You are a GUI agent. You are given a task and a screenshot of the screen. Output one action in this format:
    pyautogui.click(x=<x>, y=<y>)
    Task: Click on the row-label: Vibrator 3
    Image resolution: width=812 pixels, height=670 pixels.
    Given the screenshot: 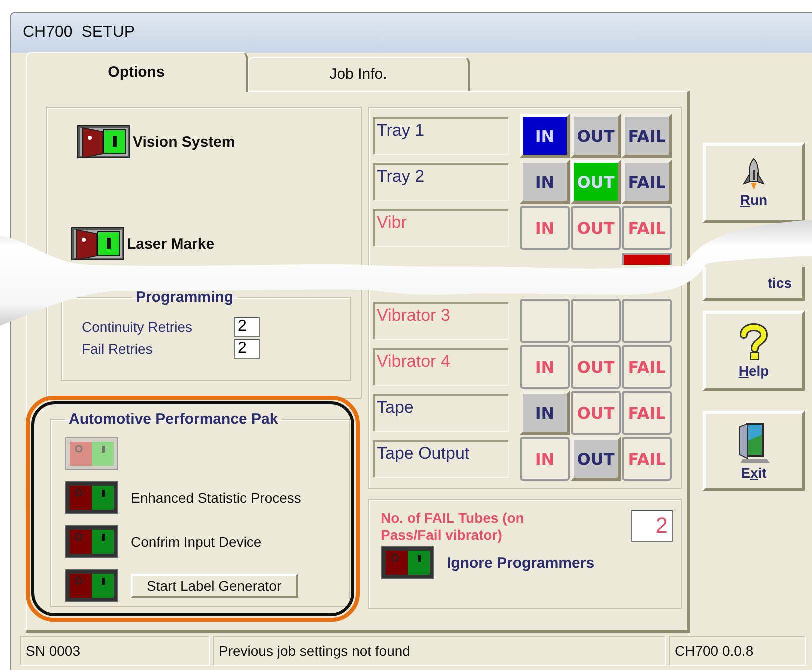 What is the action you would take?
    pyautogui.click(x=441, y=321)
    